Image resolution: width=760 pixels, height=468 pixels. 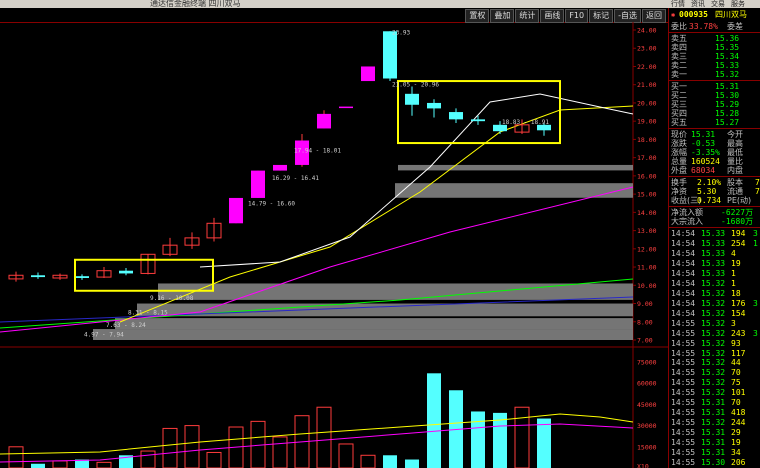 I want to click on stat-label-2: PE(动), so click(x=739, y=200).